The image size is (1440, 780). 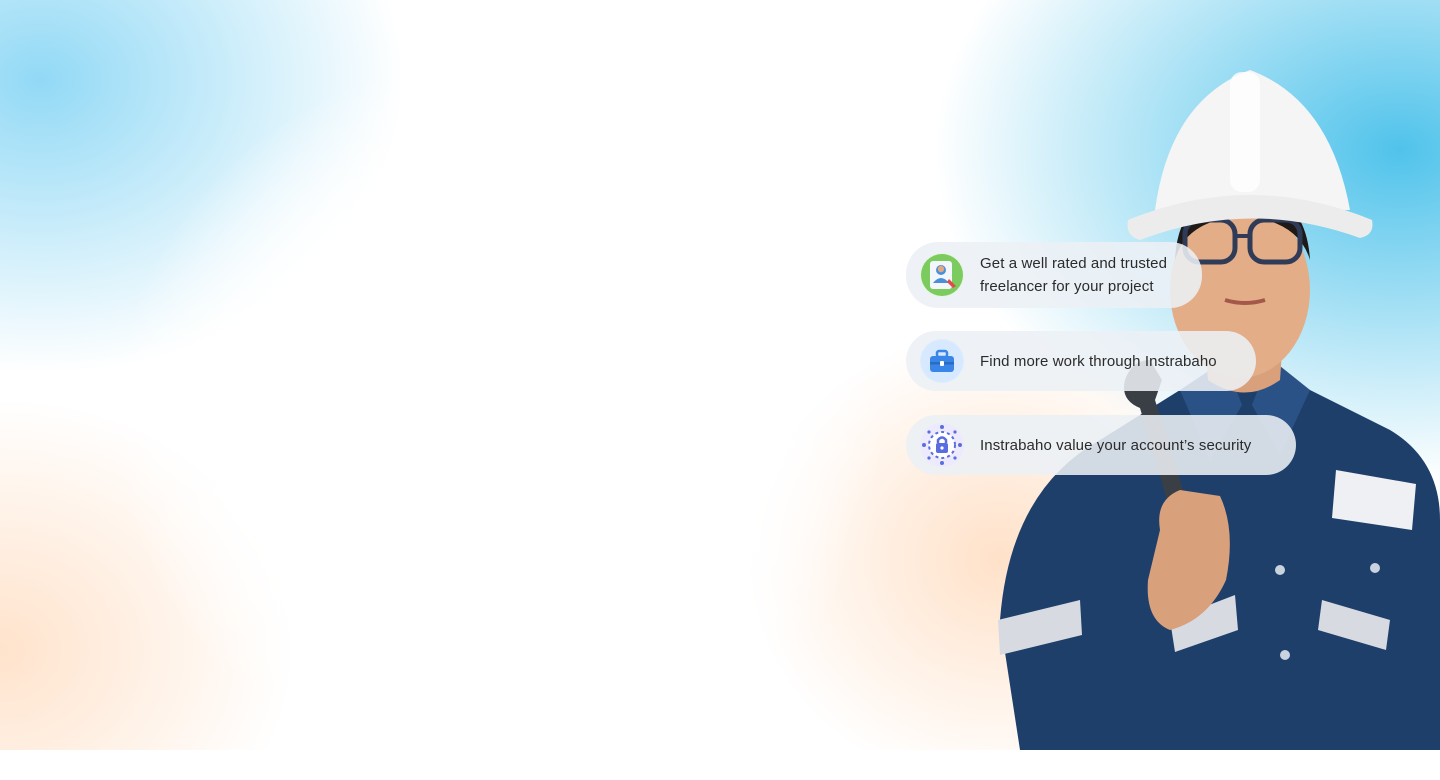 What do you see at coordinates (942, 445) in the screenshot?
I see `security-lock-icon` at bounding box center [942, 445].